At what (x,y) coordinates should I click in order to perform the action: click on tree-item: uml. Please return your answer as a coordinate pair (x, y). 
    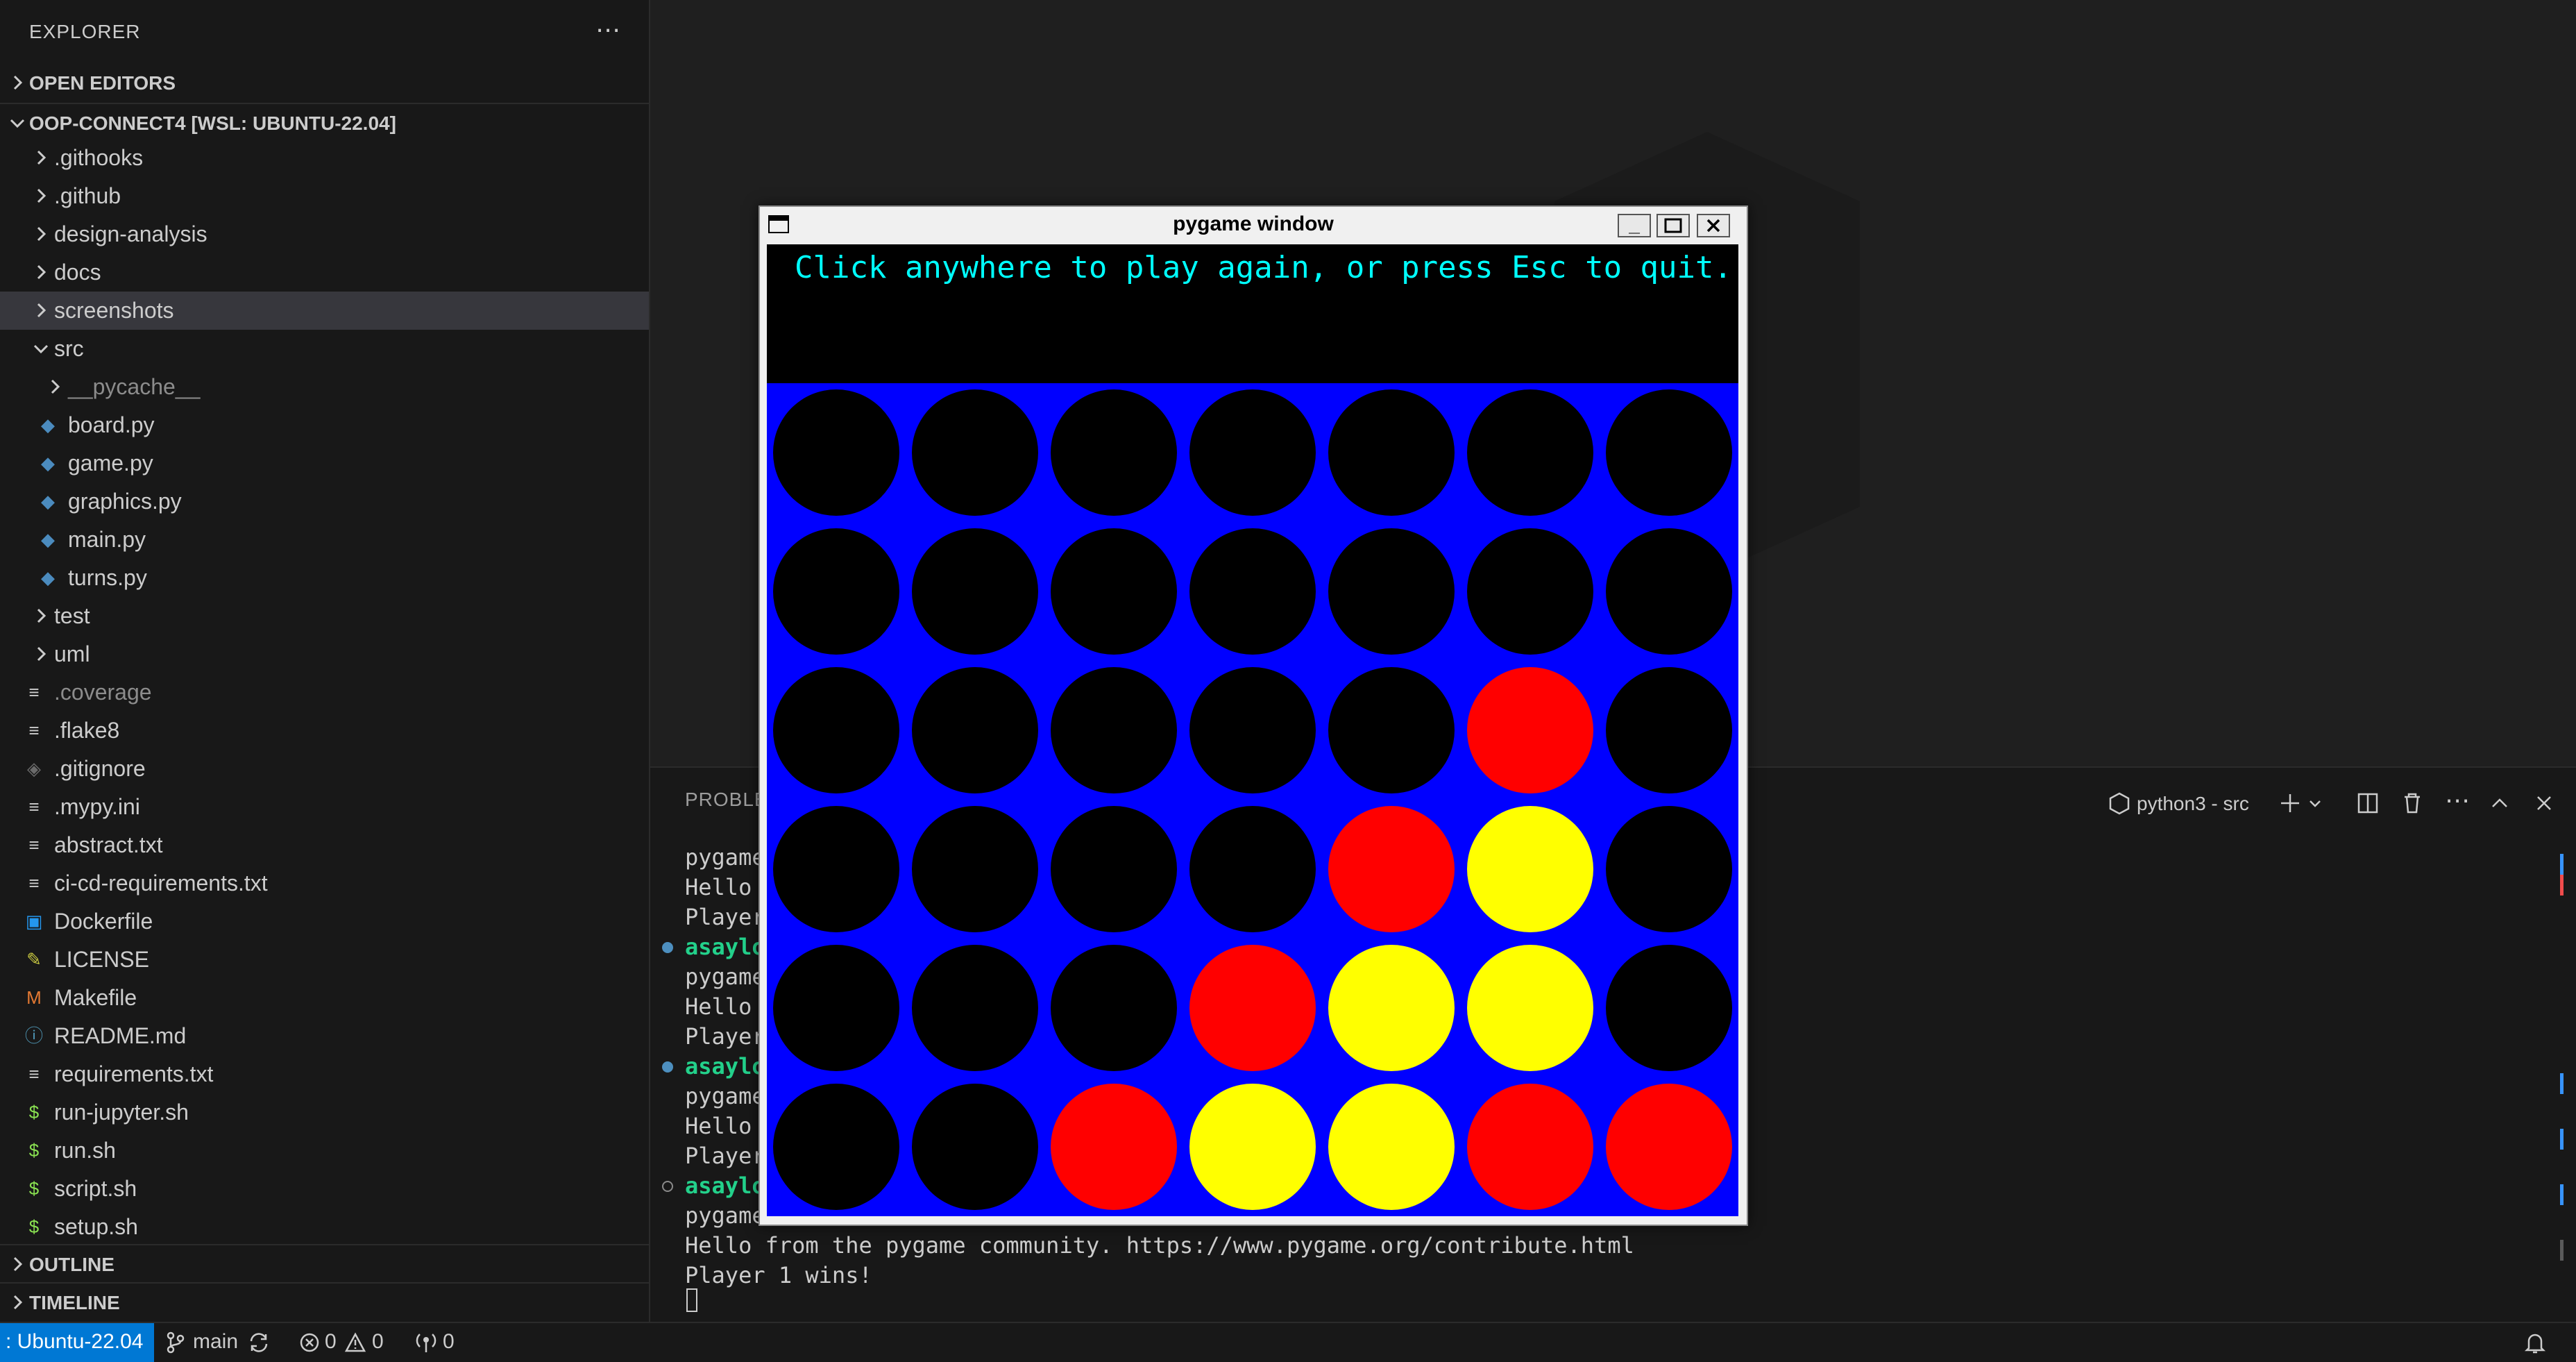
    Looking at the image, I should click on (324, 654).